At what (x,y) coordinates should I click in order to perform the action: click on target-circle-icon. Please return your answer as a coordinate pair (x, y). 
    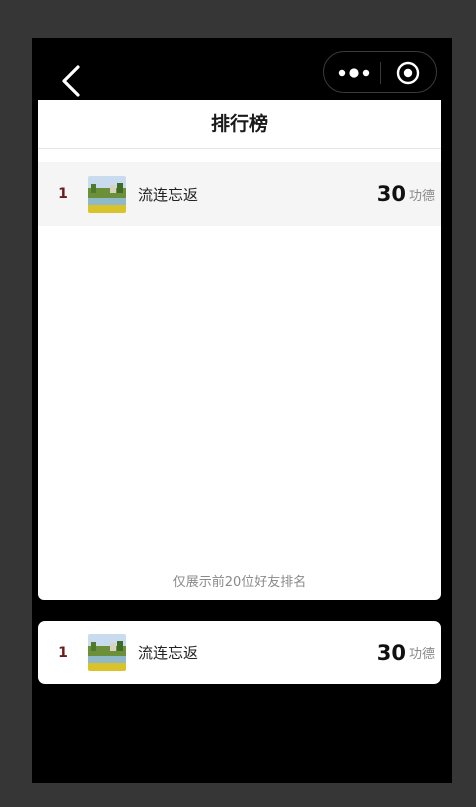
    Looking at the image, I should click on (408, 73).